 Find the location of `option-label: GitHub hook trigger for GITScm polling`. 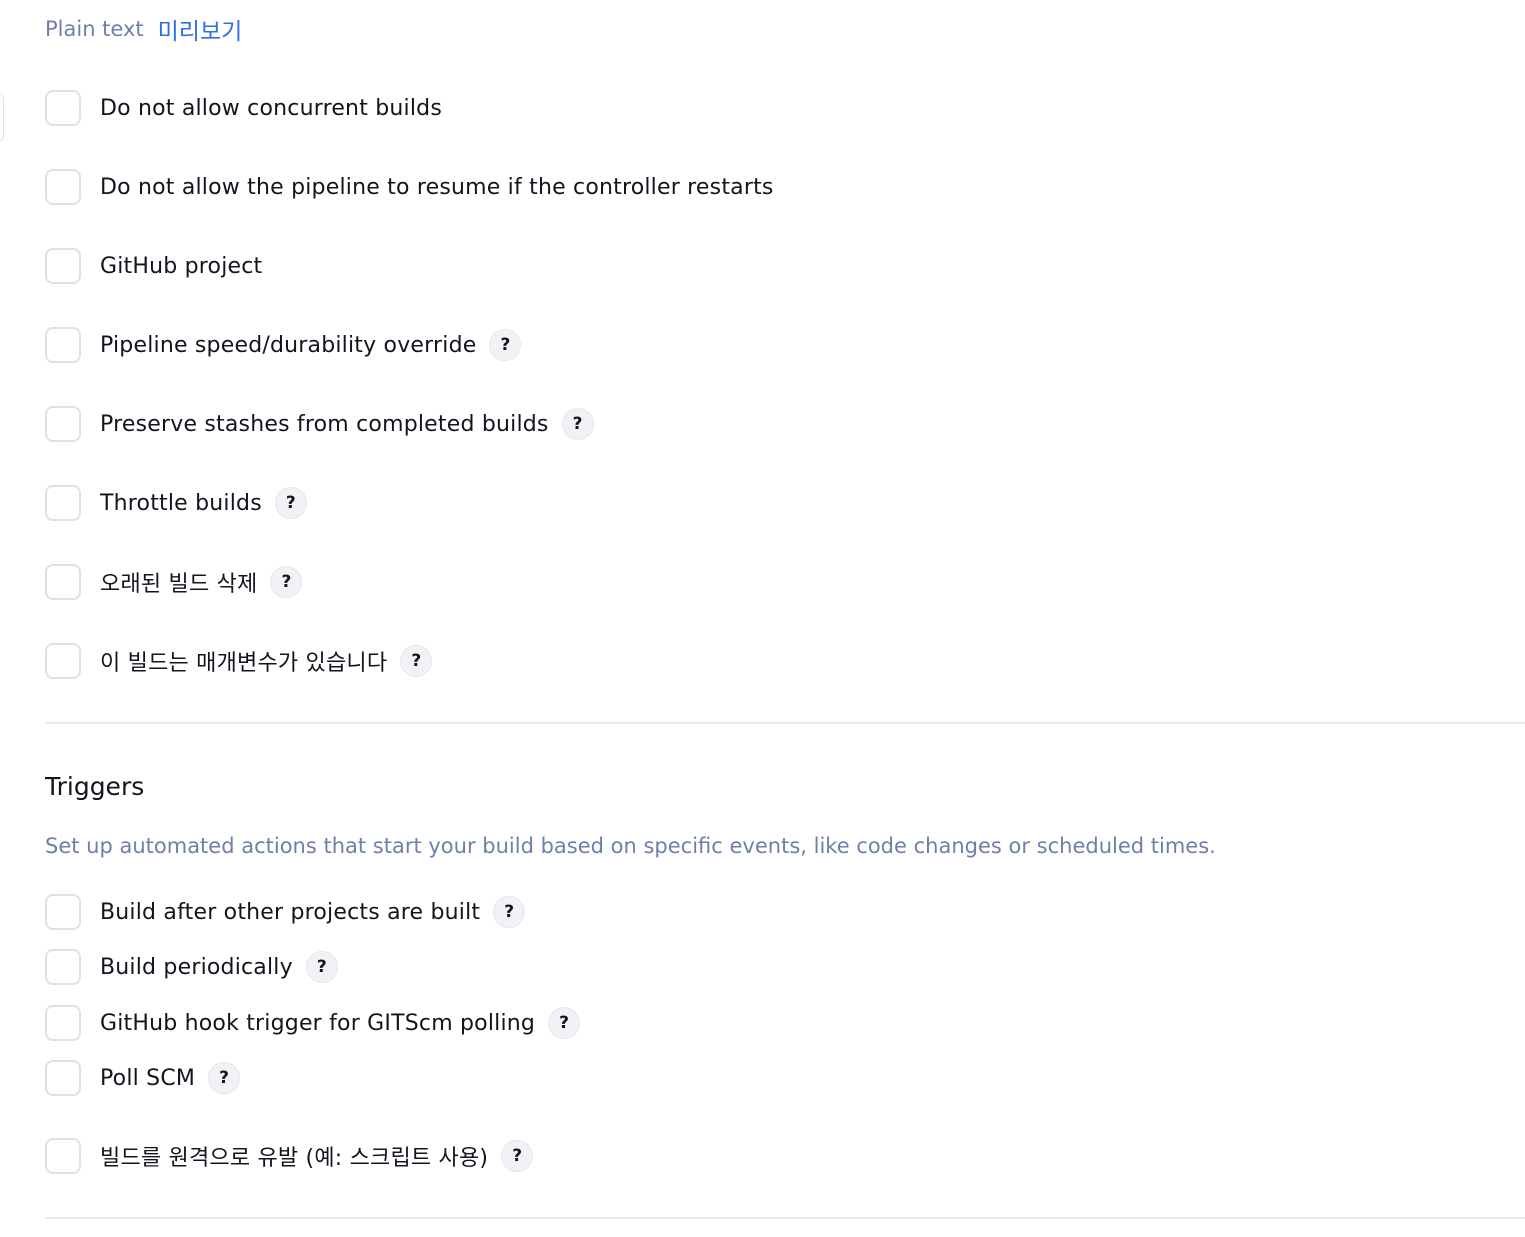

option-label: GitHub hook trigger for GITScm polling is located at coordinates (317, 1023).